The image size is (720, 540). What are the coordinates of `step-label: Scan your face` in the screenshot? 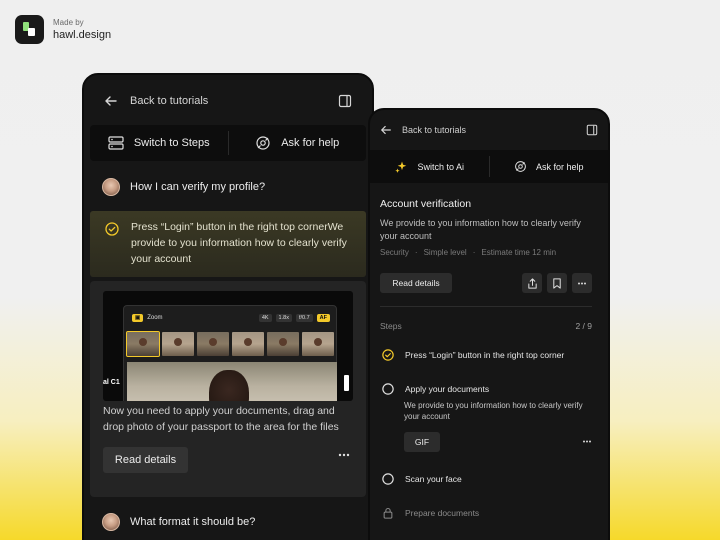 It's located at (433, 479).